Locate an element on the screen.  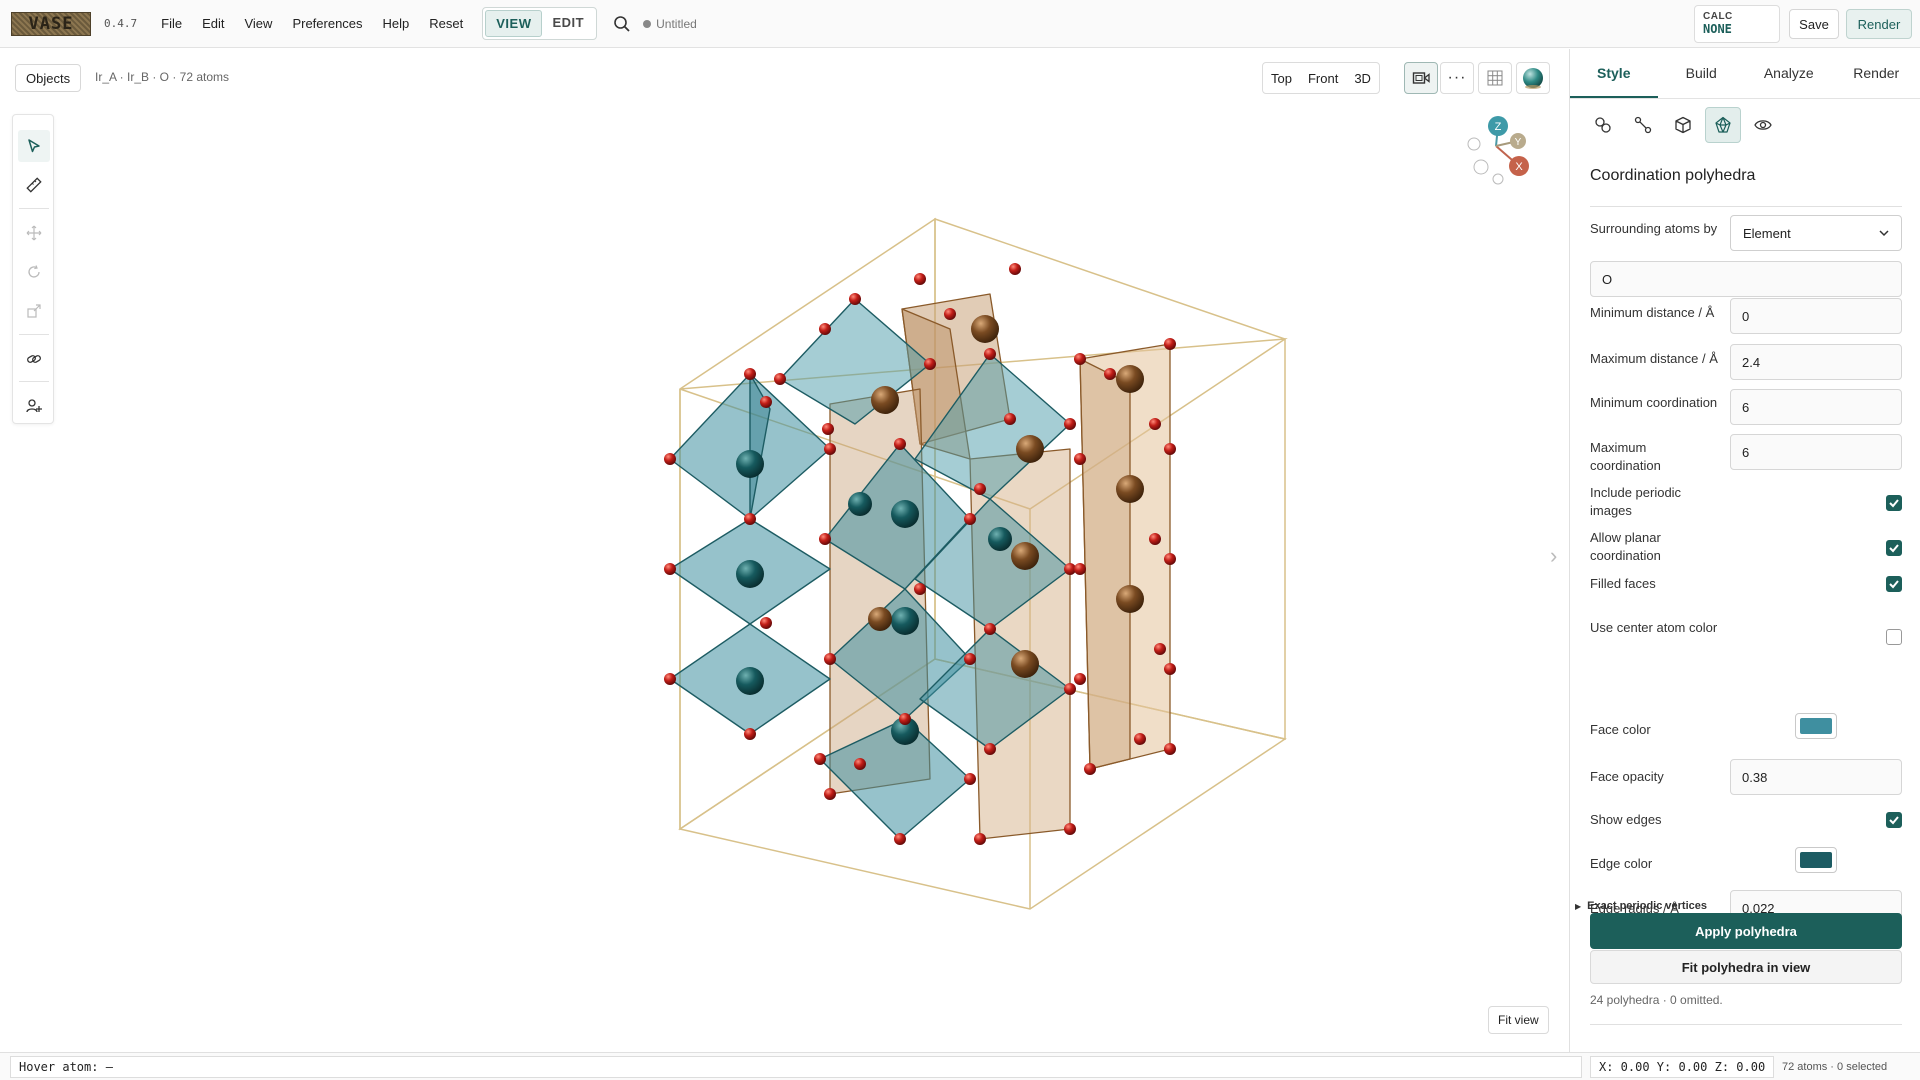
polyhedron-icon is located at coordinates (1723, 124).